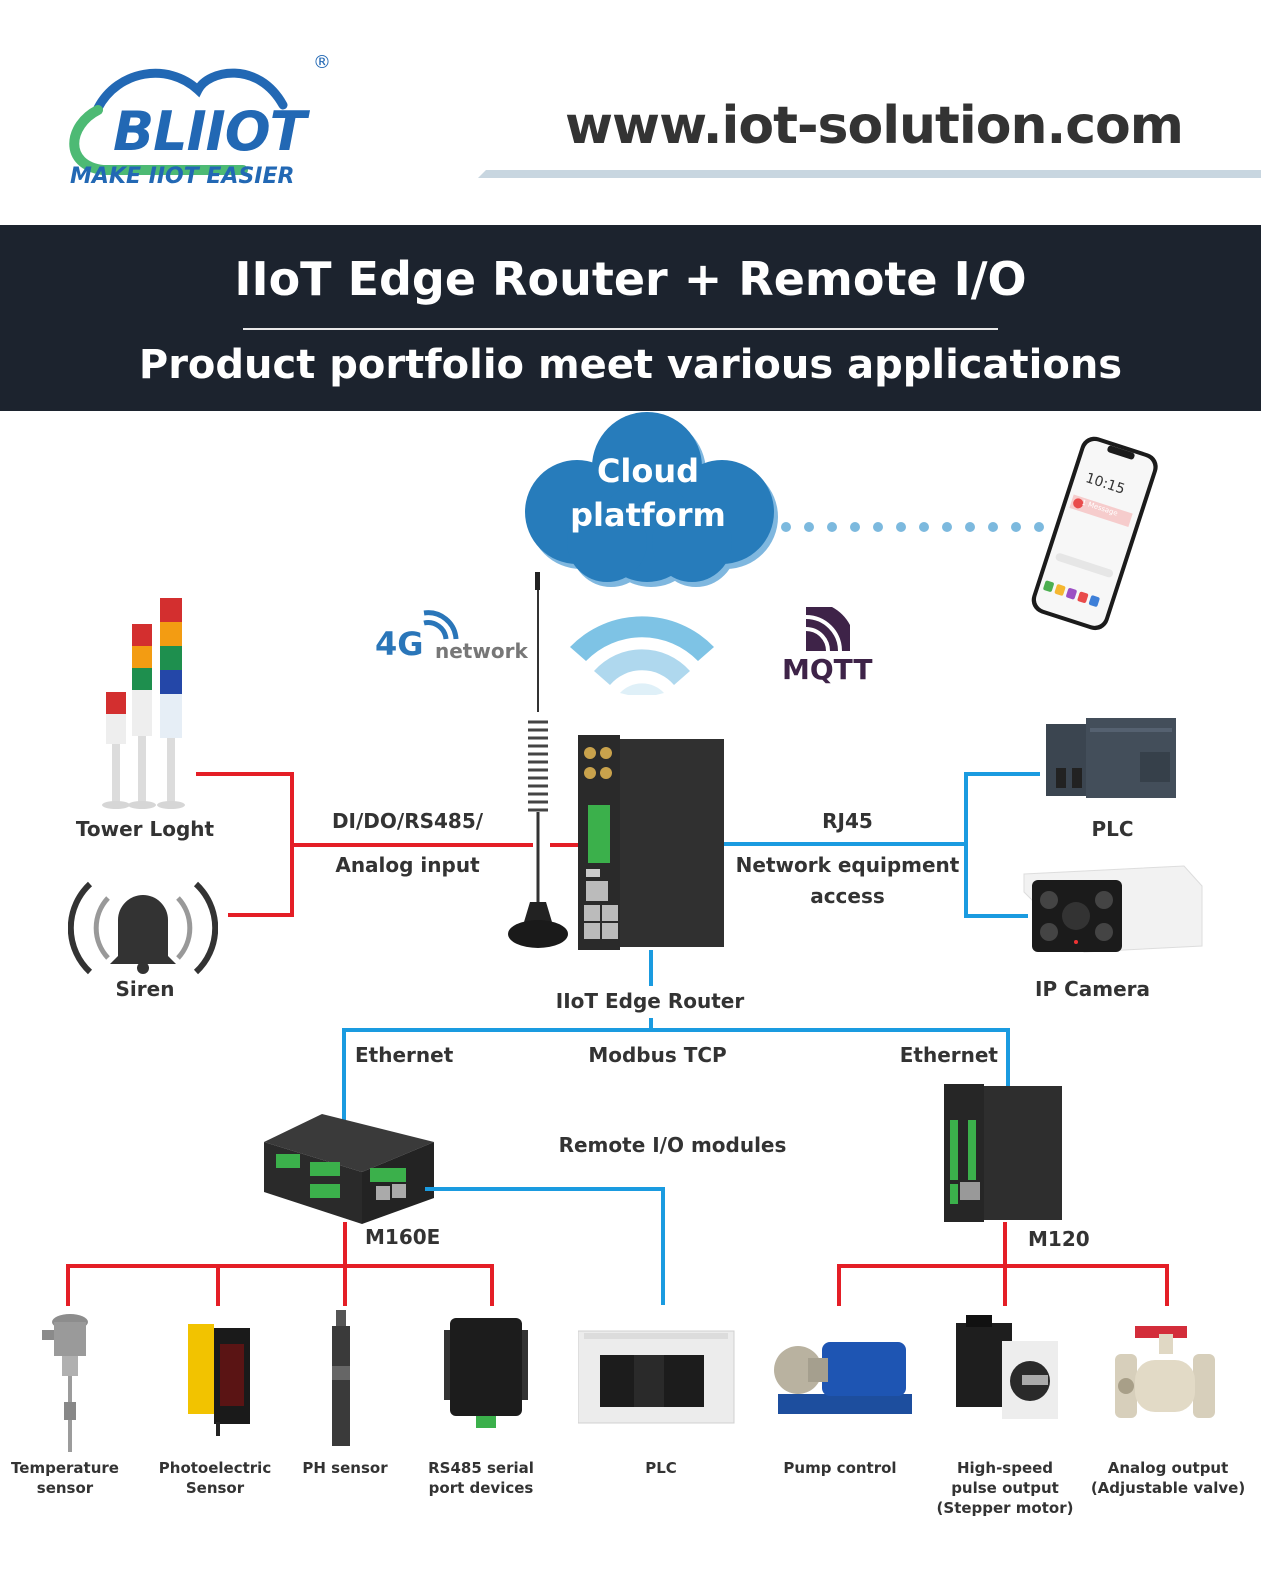 This screenshot has width=1261, height=1576. What do you see at coordinates (1002, 774) in the screenshot?
I see `network-wire-plc` at bounding box center [1002, 774].